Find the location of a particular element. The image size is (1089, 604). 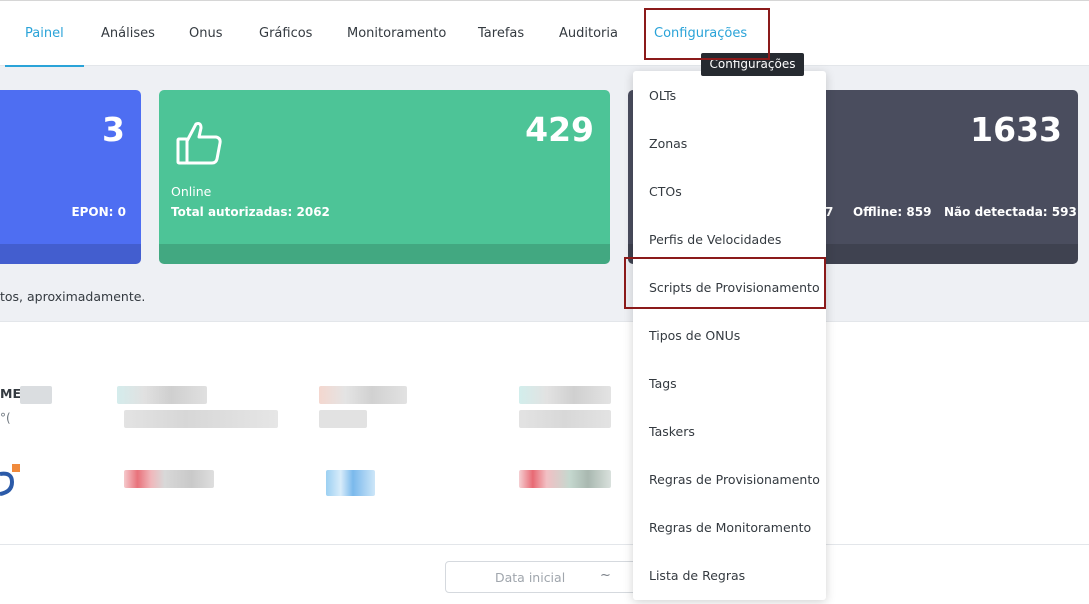

menu-item-olts: OLTs is located at coordinates (662, 95).